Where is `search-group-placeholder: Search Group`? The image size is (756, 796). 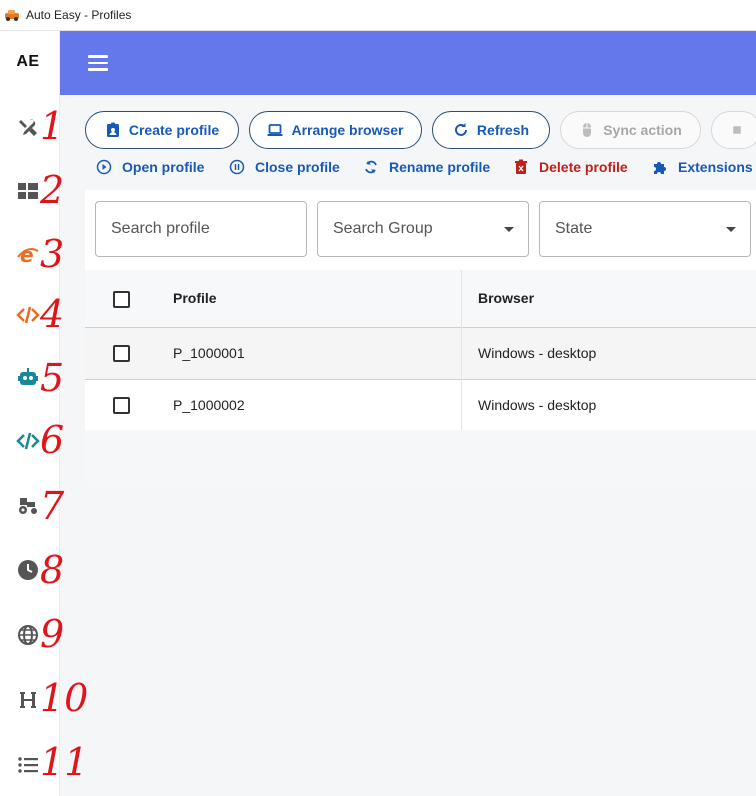 search-group-placeholder: Search Group is located at coordinates (383, 228).